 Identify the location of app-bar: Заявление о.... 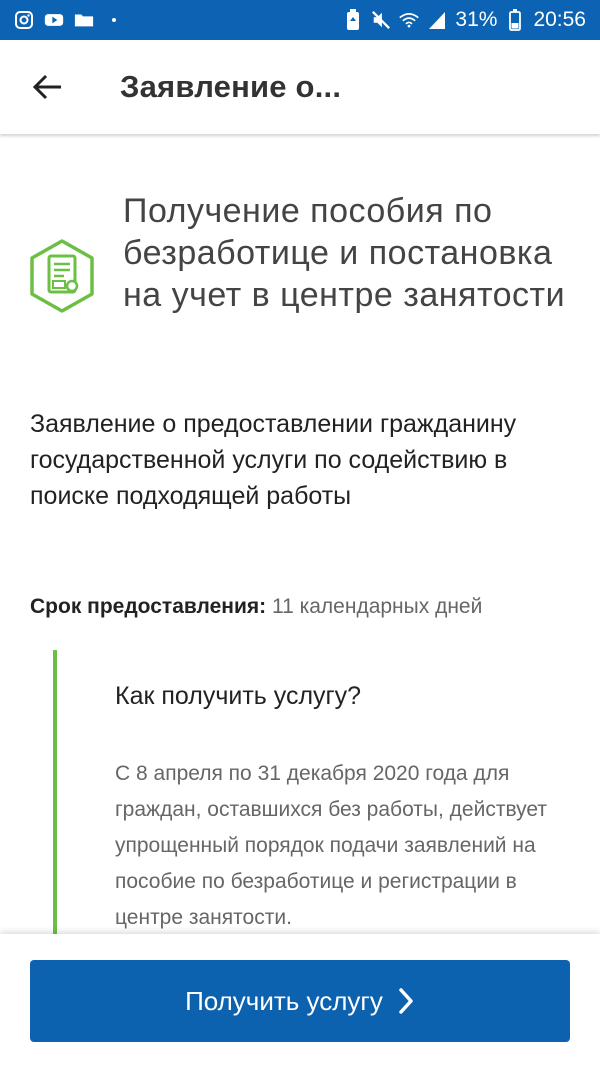
(300, 87).